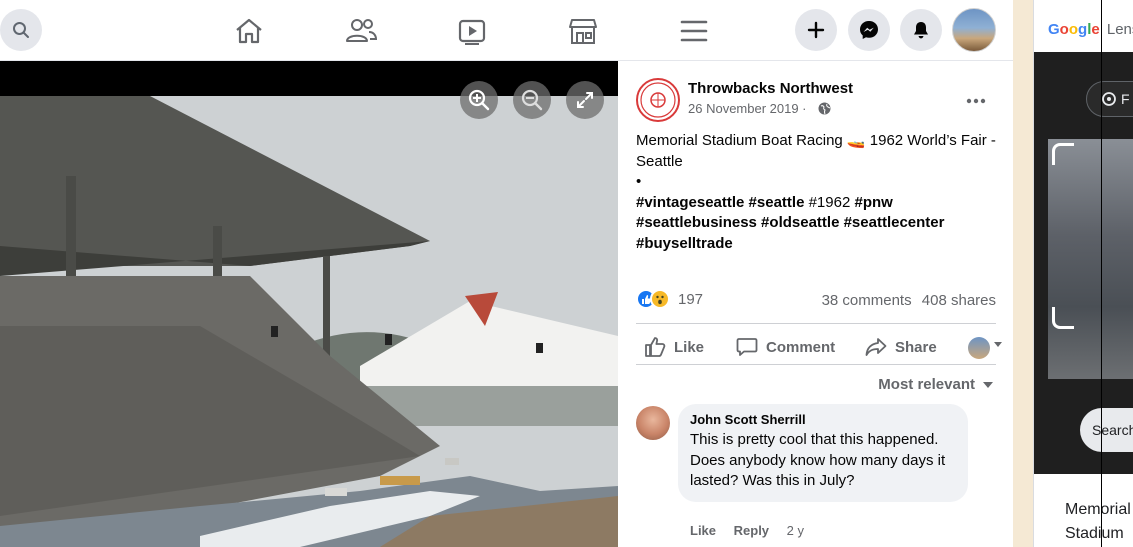 This screenshot has height=547, width=1133. Describe the element at coordinates (926, 384) in the screenshot. I see `sort-label: Most relevant` at that location.